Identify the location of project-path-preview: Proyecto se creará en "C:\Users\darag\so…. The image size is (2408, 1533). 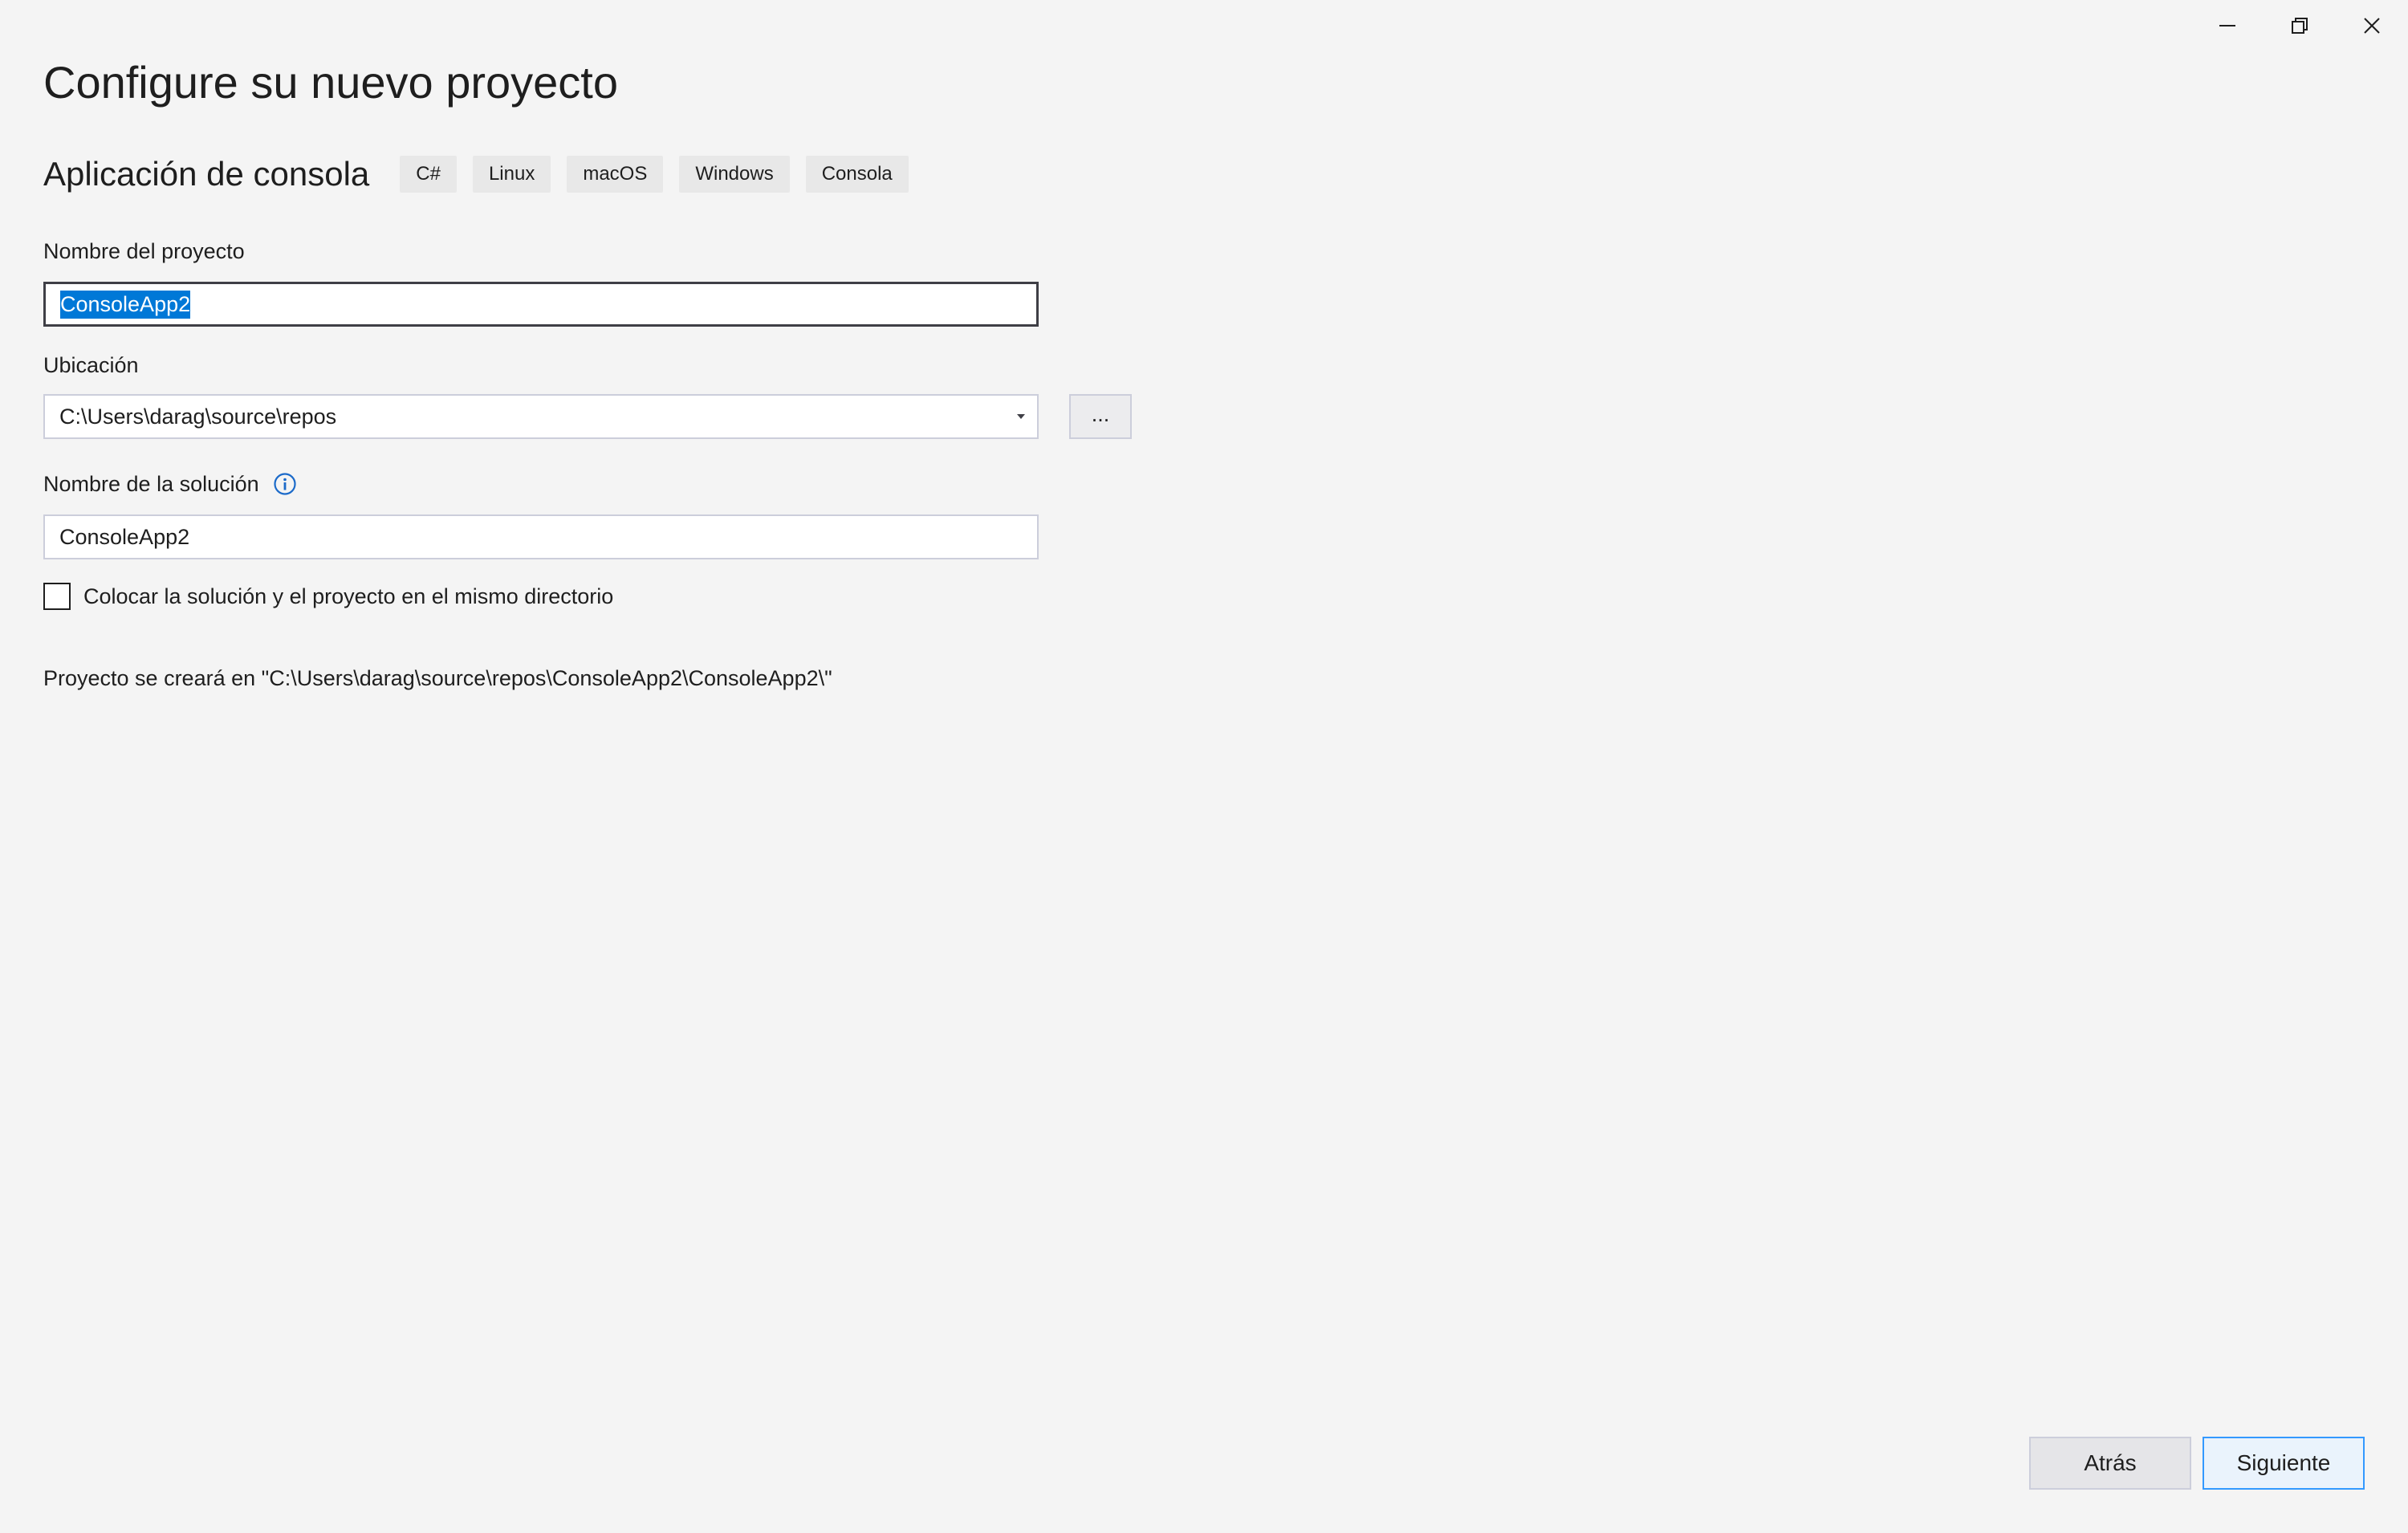
(437, 678).